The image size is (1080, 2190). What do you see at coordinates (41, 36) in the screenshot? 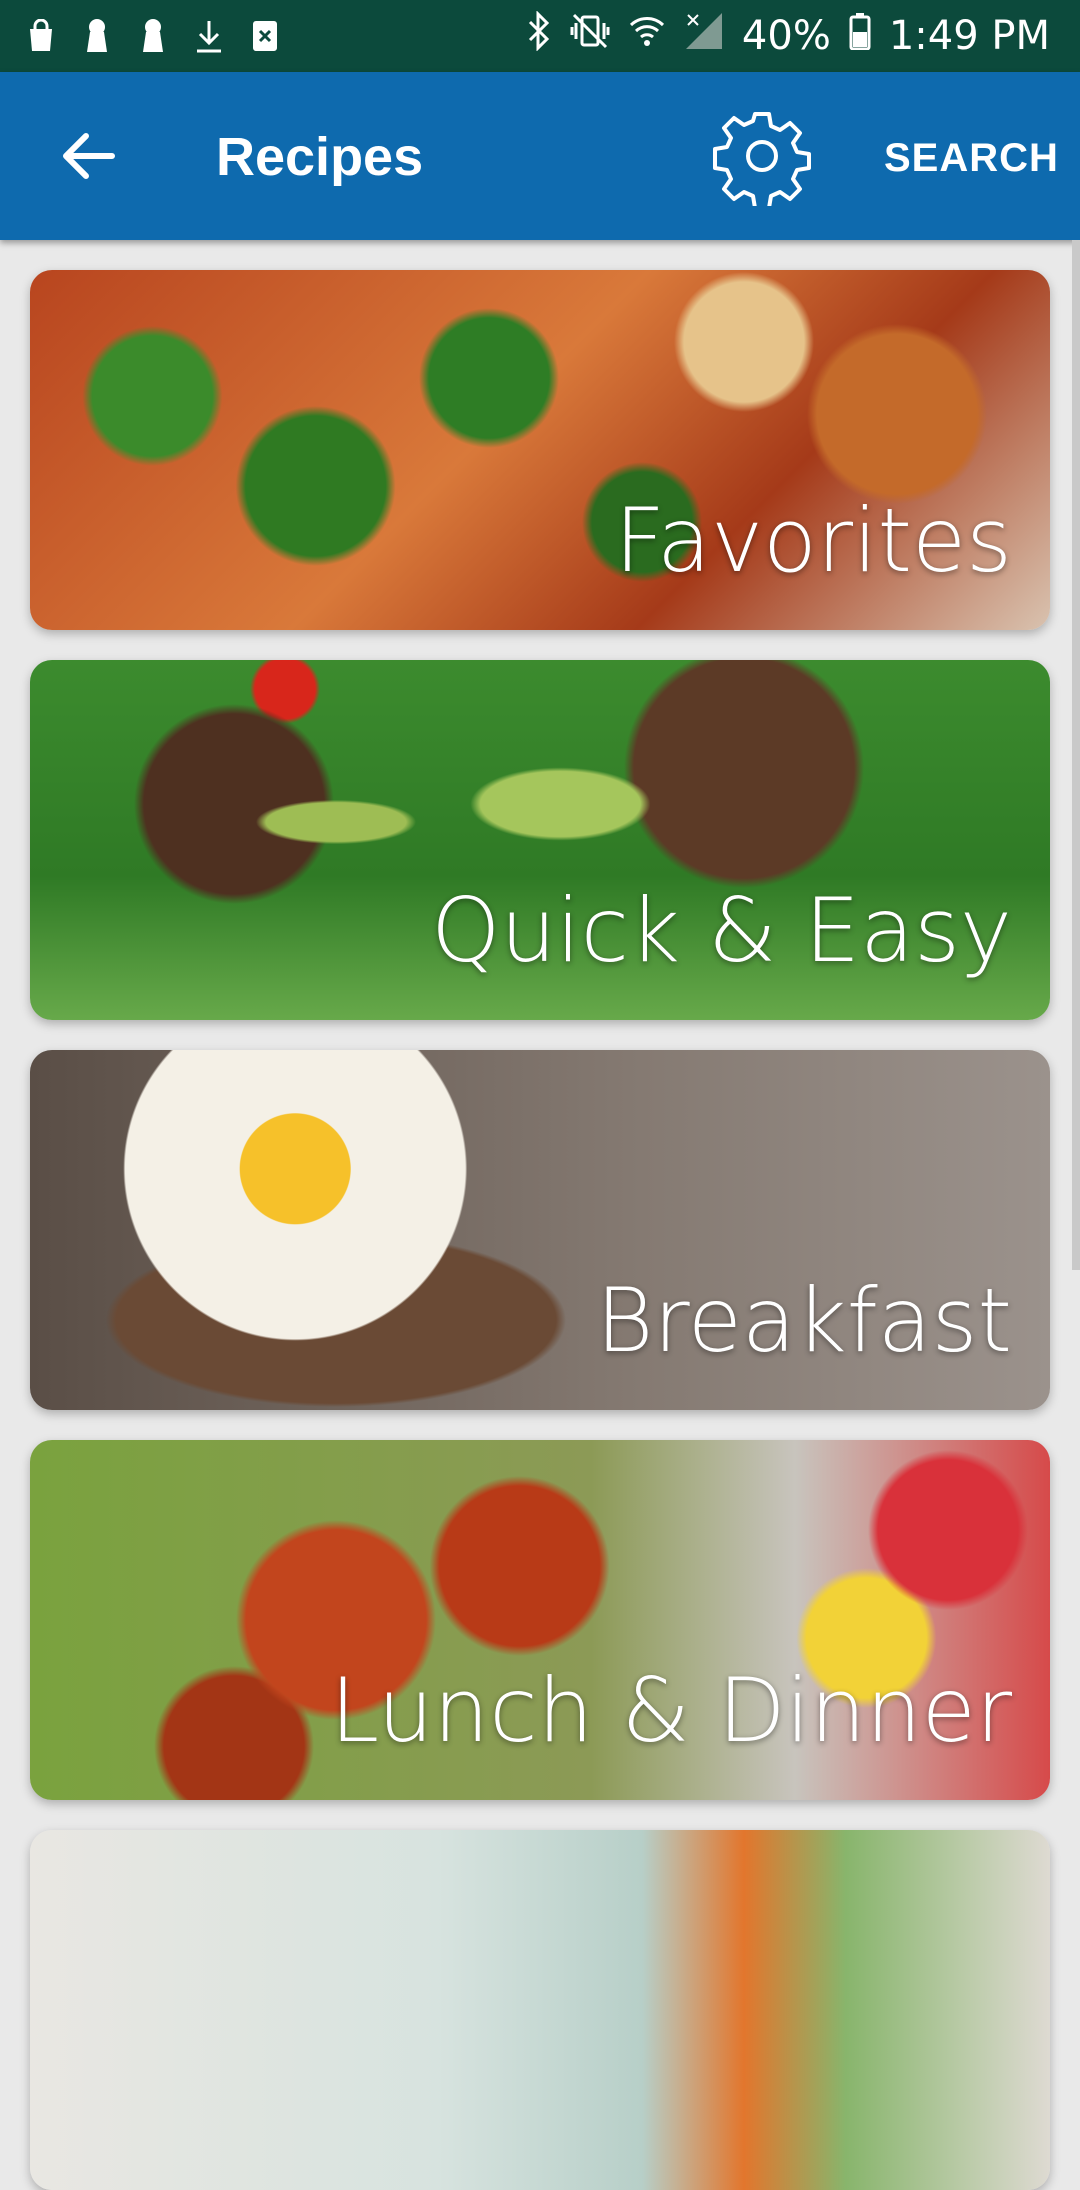
I see `bag-icon` at bounding box center [41, 36].